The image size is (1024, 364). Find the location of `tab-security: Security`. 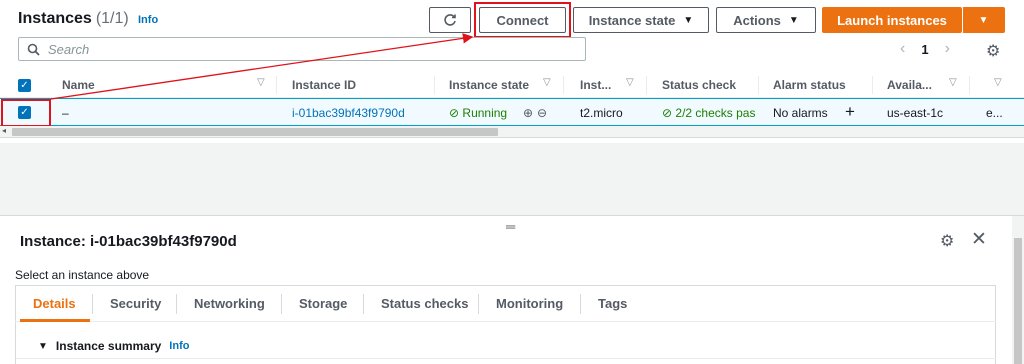

tab-security: Security is located at coordinates (135, 303).